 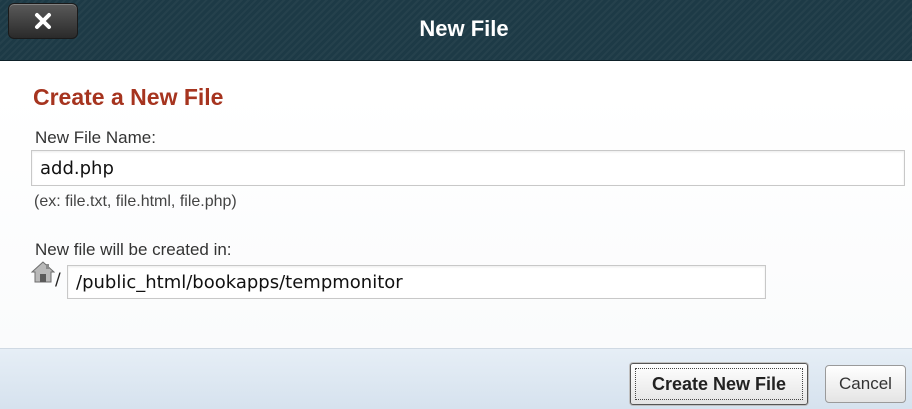 What do you see at coordinates (865, 384) in the screenshot?
I see `cancel-button: Cancel` at bounding box center [865, 384].